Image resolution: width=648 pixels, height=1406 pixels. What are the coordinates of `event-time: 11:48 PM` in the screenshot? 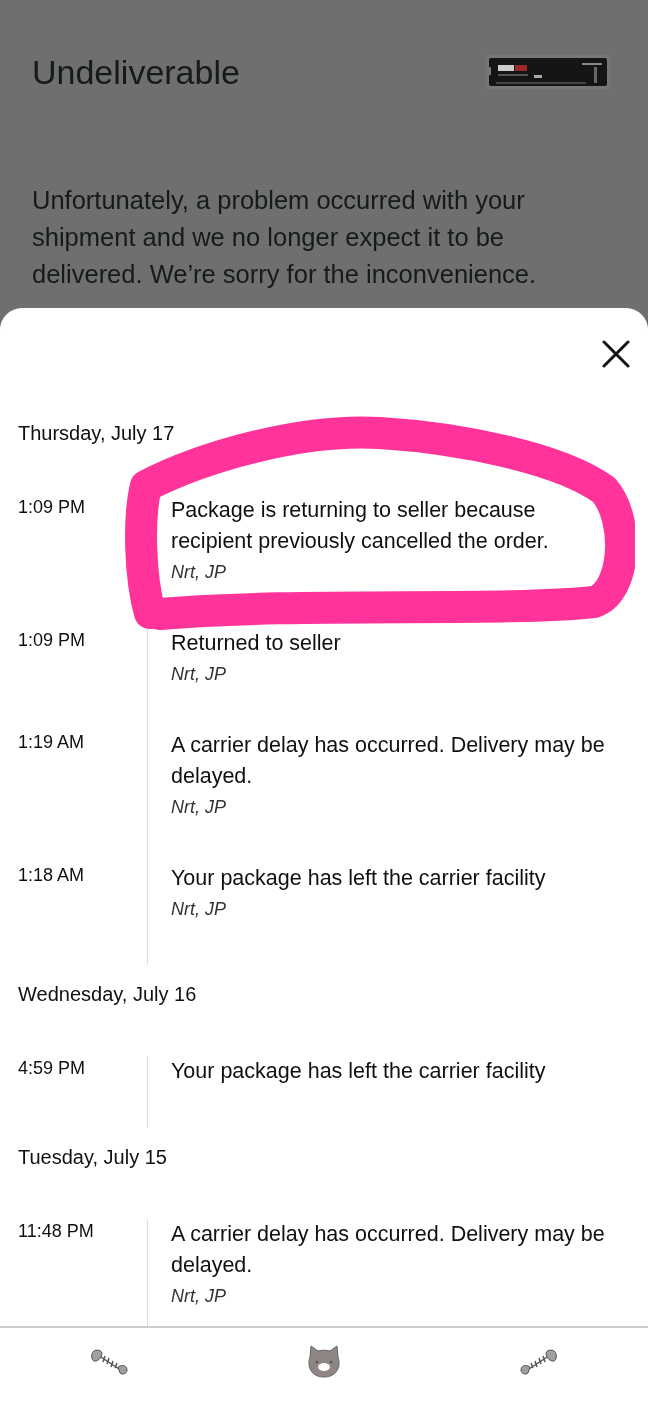 It's located at (56, 1231).